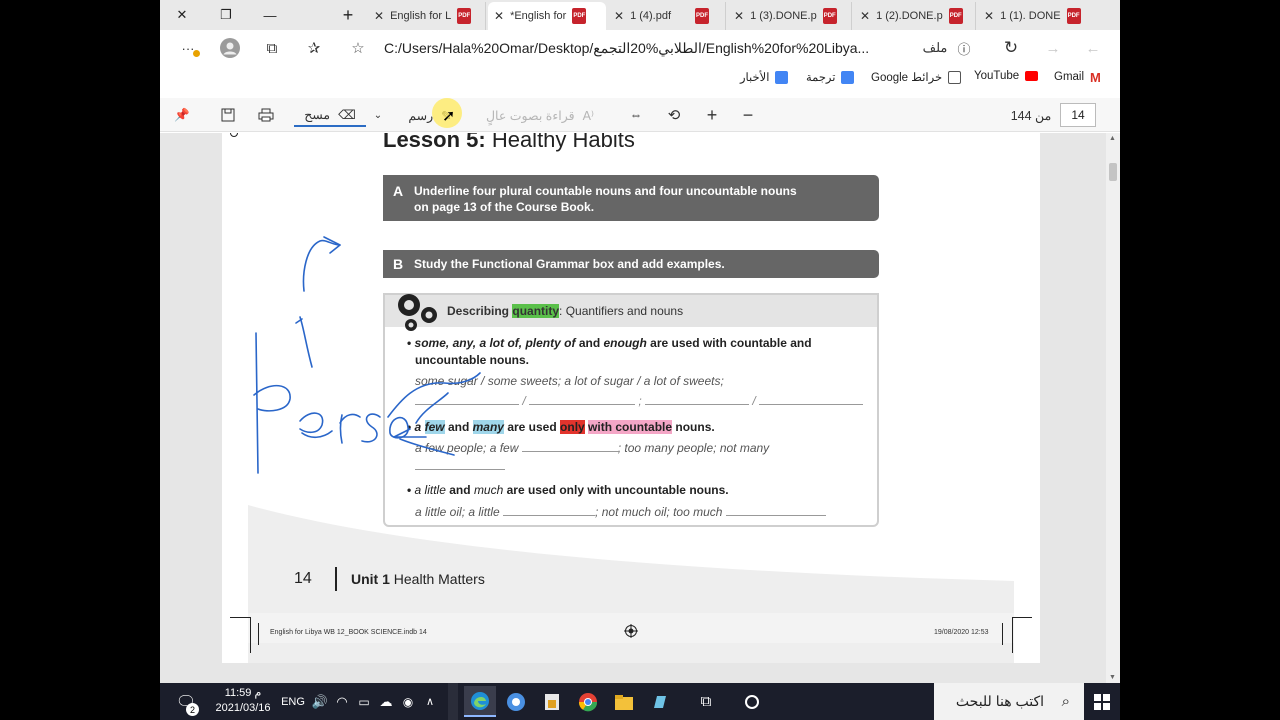 This screenshot has width=1280, height=720. What do you see at coordinates (347, 114) in the screenshot?
I see `eraser-icon: ⌫` at bounding box center [347, 114].